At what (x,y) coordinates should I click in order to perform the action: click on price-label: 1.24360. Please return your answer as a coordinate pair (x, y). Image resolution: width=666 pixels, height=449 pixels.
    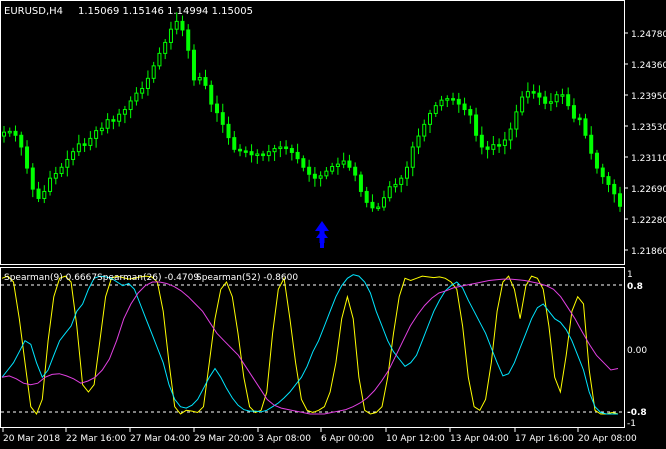
    Looking at the image, I should click on (648, 66).